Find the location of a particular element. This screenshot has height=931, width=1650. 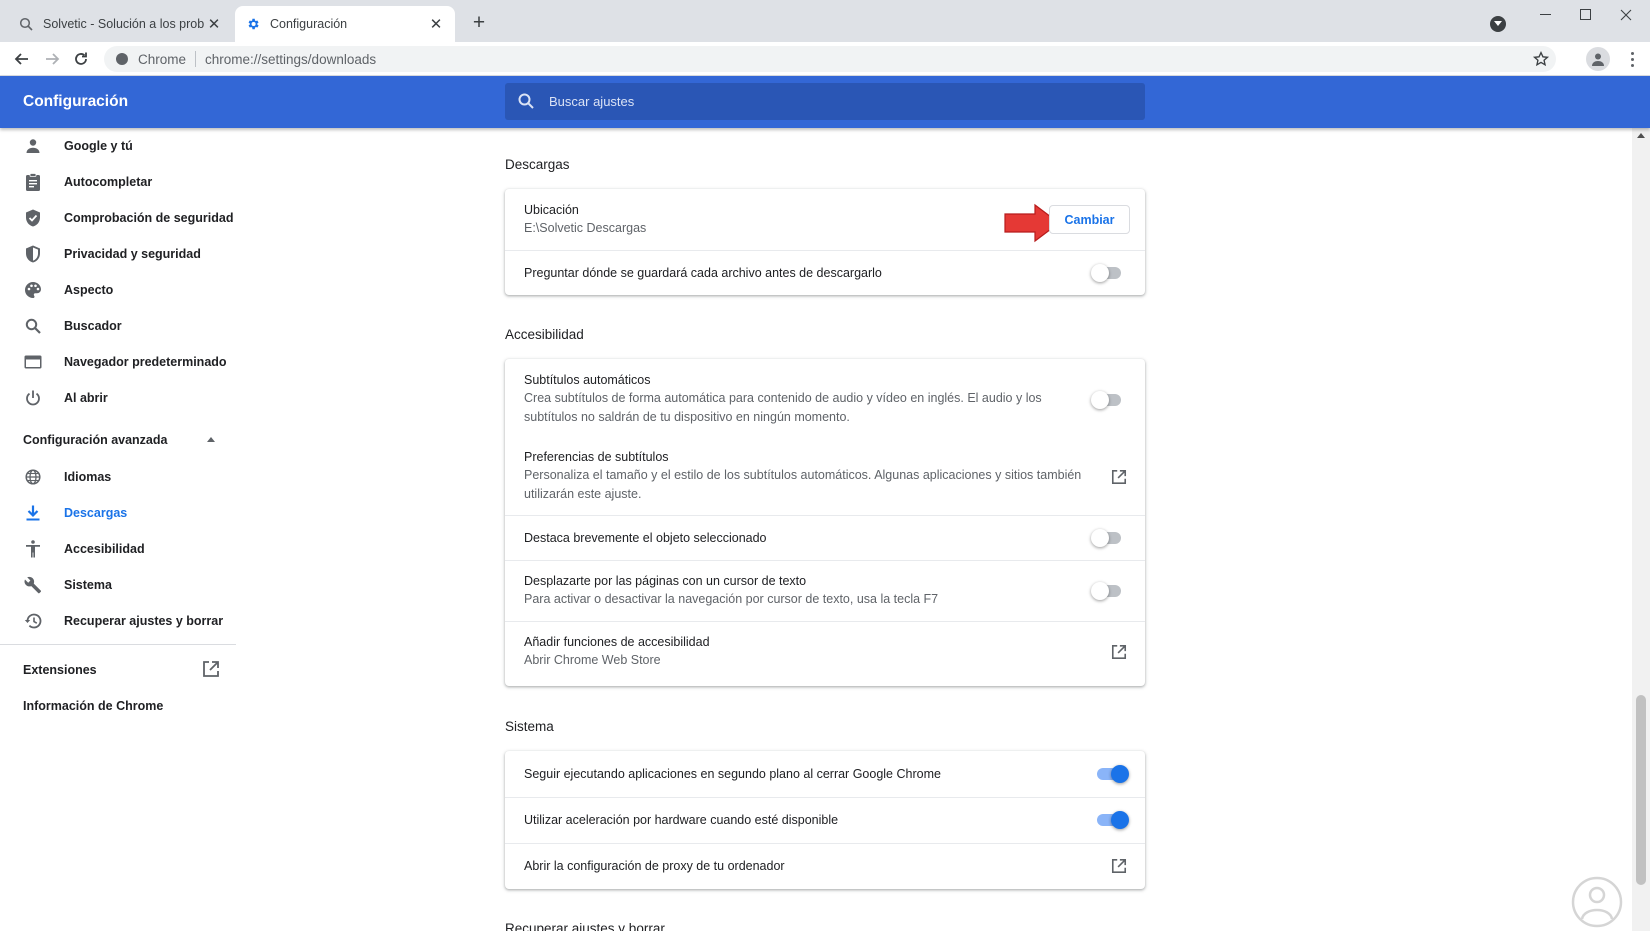

tab-search-icon is located at coordinates (1498, 24).